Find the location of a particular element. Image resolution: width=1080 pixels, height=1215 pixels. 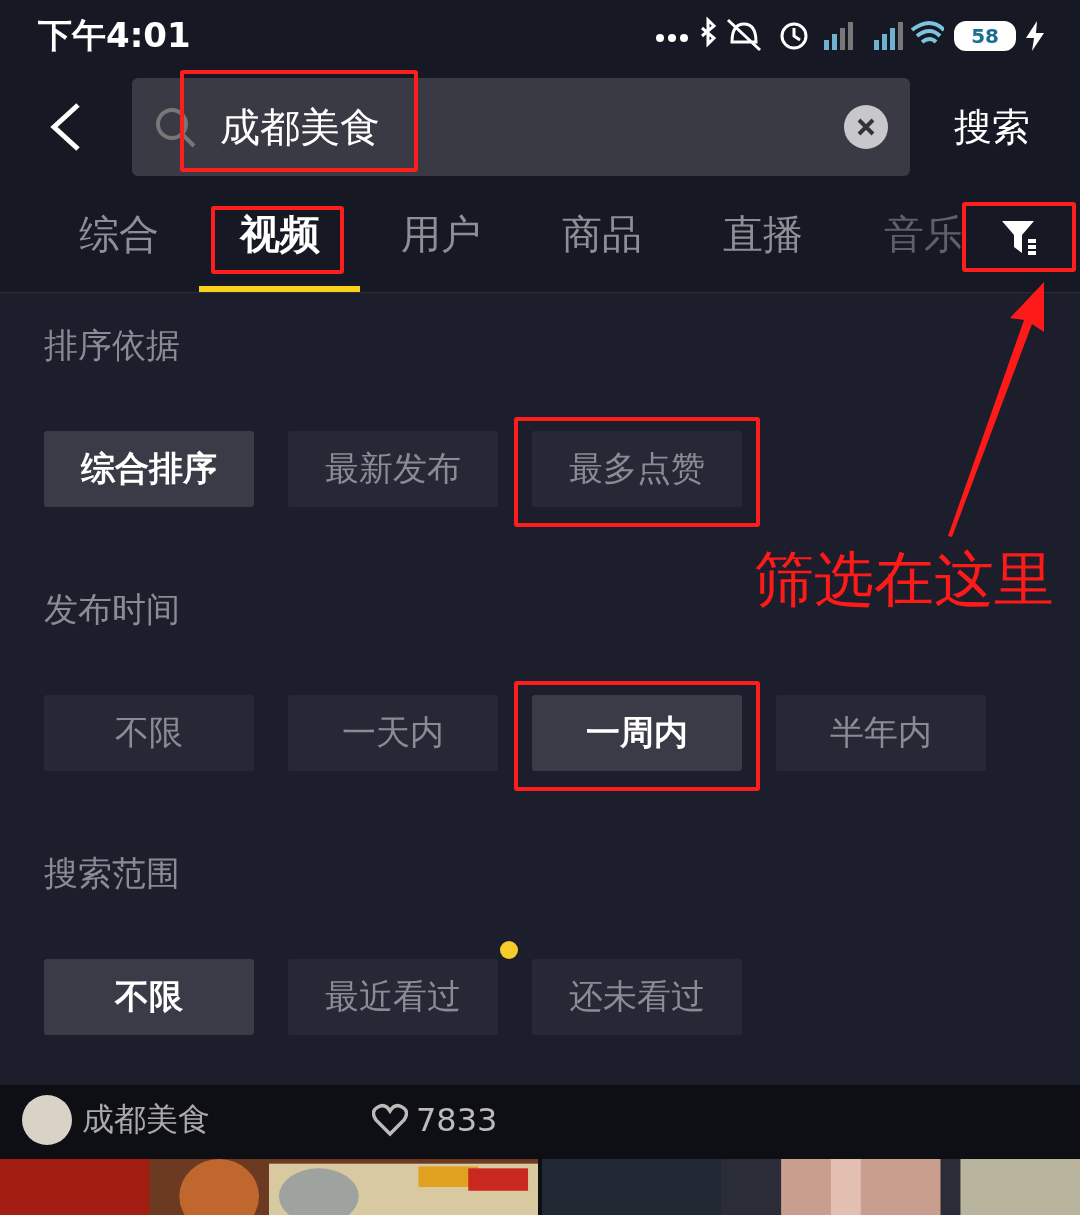

section-title: 搜索范围 is located at coordinates (112, 873).